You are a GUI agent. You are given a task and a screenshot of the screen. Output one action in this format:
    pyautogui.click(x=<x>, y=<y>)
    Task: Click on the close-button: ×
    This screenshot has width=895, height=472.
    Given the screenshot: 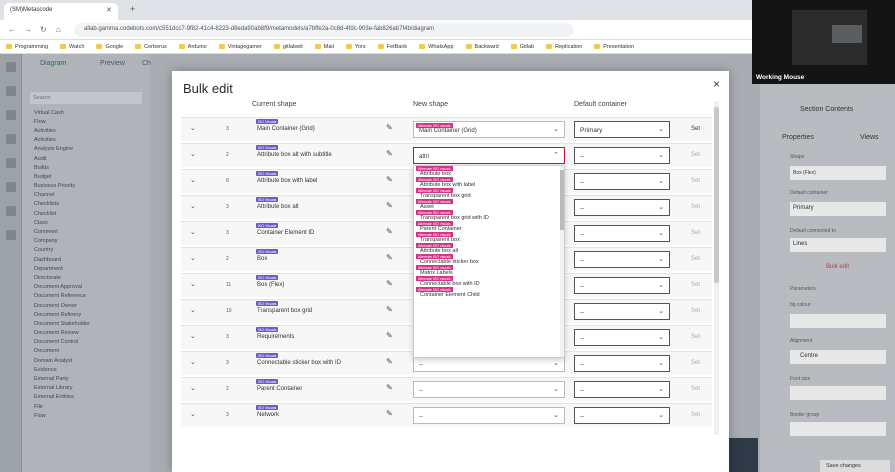 What is the action you would take?
    pyautogui.click(x=716, y=84)
    